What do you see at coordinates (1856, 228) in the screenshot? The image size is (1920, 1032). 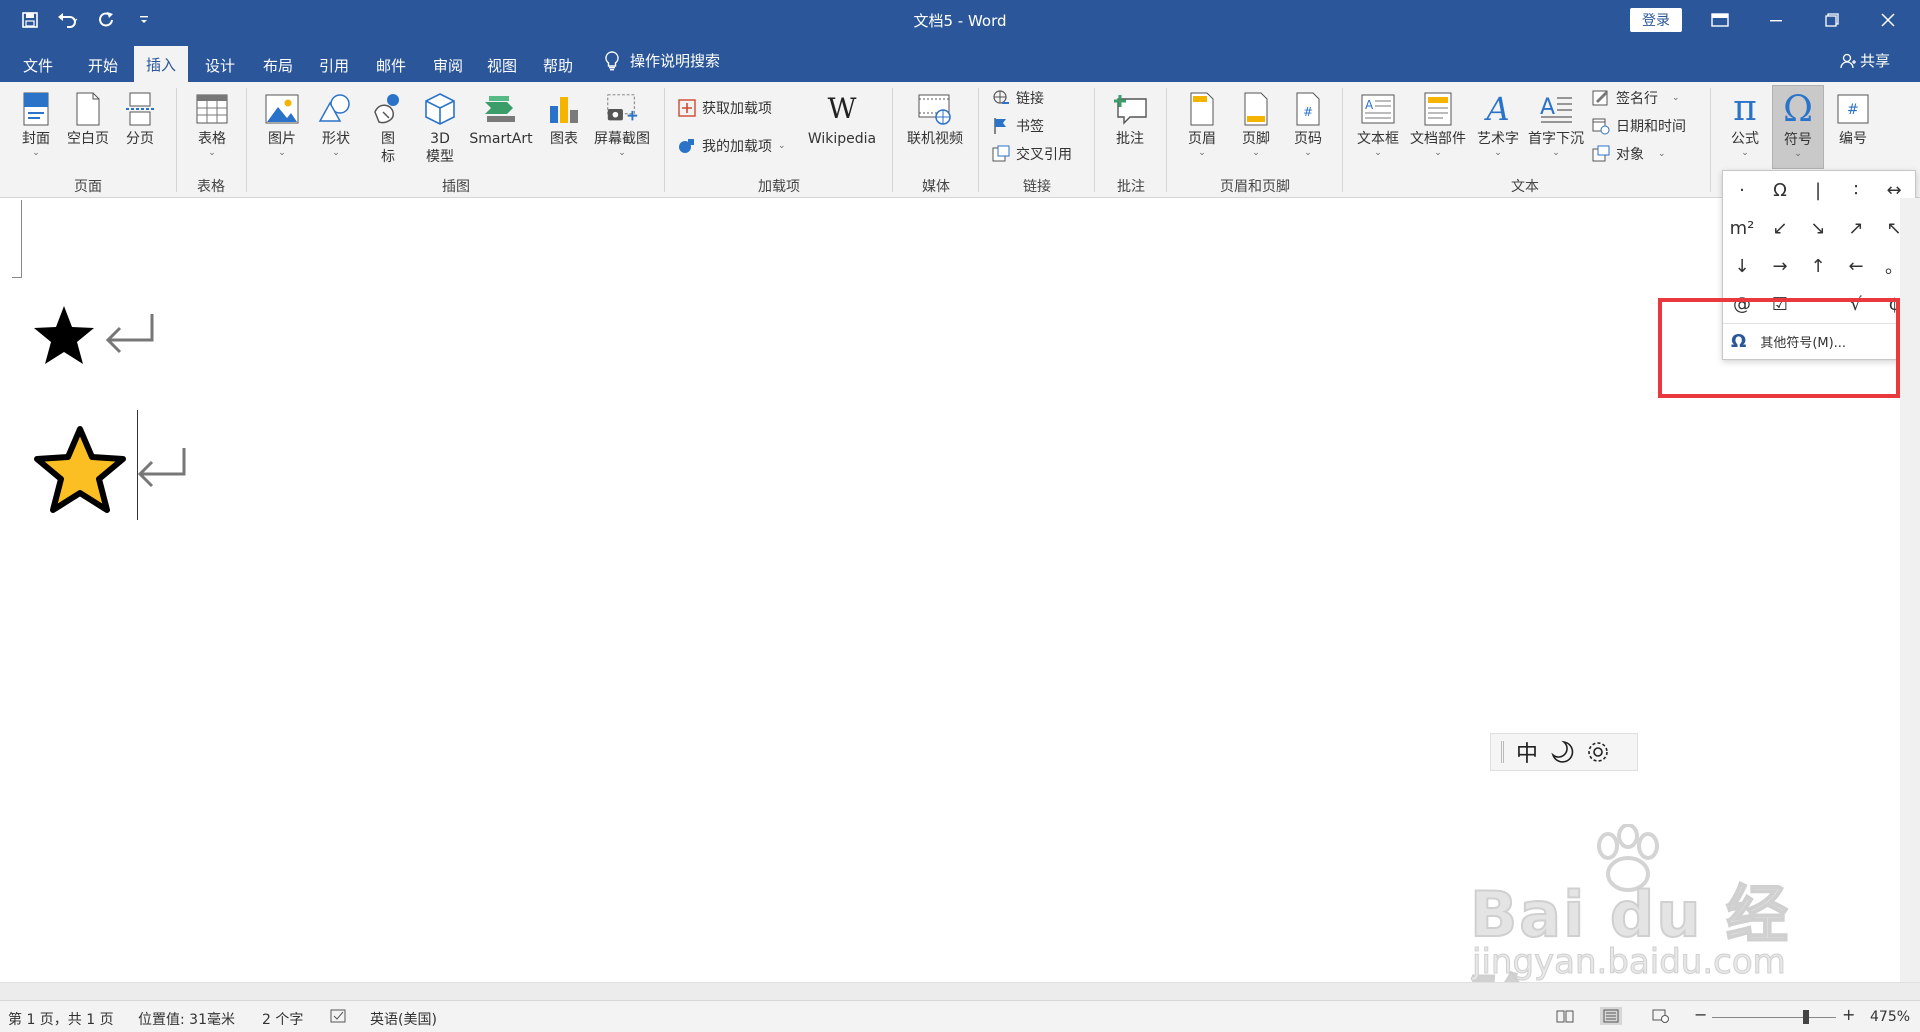 I see `symbol-cell: ↗` at bounding box center [1856, 228].